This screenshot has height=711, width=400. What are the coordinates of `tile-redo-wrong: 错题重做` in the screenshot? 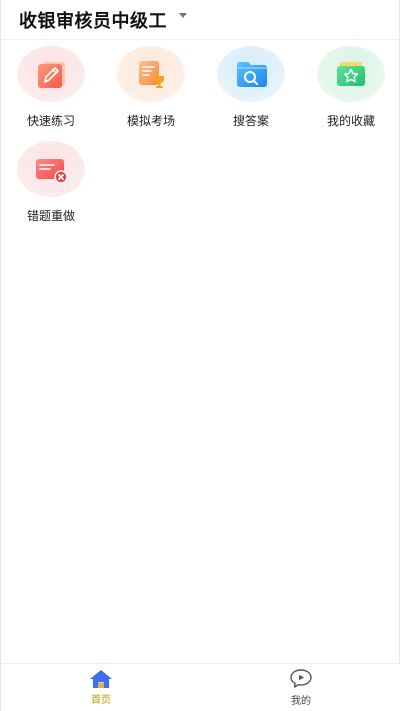 It's located at (51, 188).